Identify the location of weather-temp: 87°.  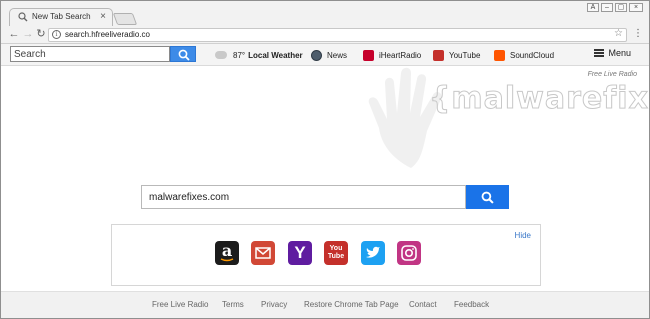
(239, 55).